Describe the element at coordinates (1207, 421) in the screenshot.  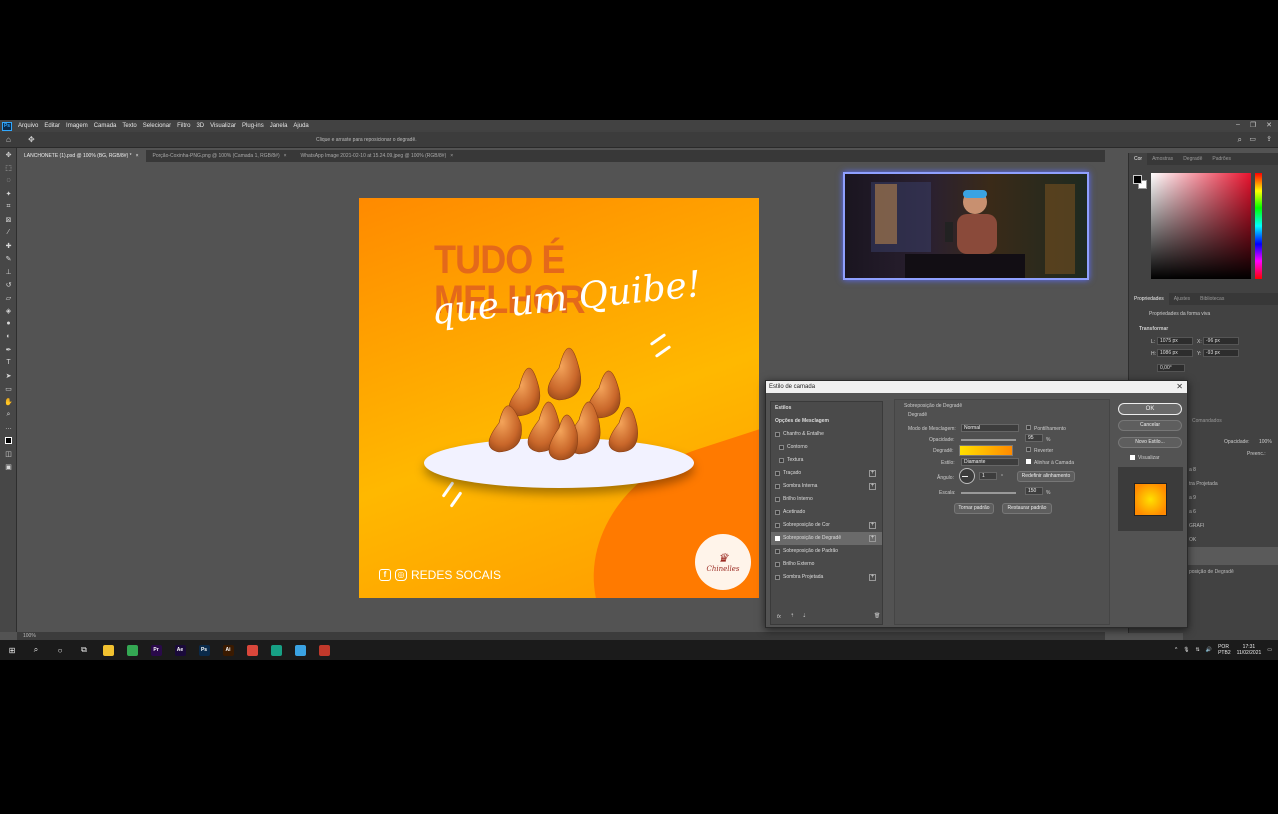
I see `commands-tab: Comandados` at that location.